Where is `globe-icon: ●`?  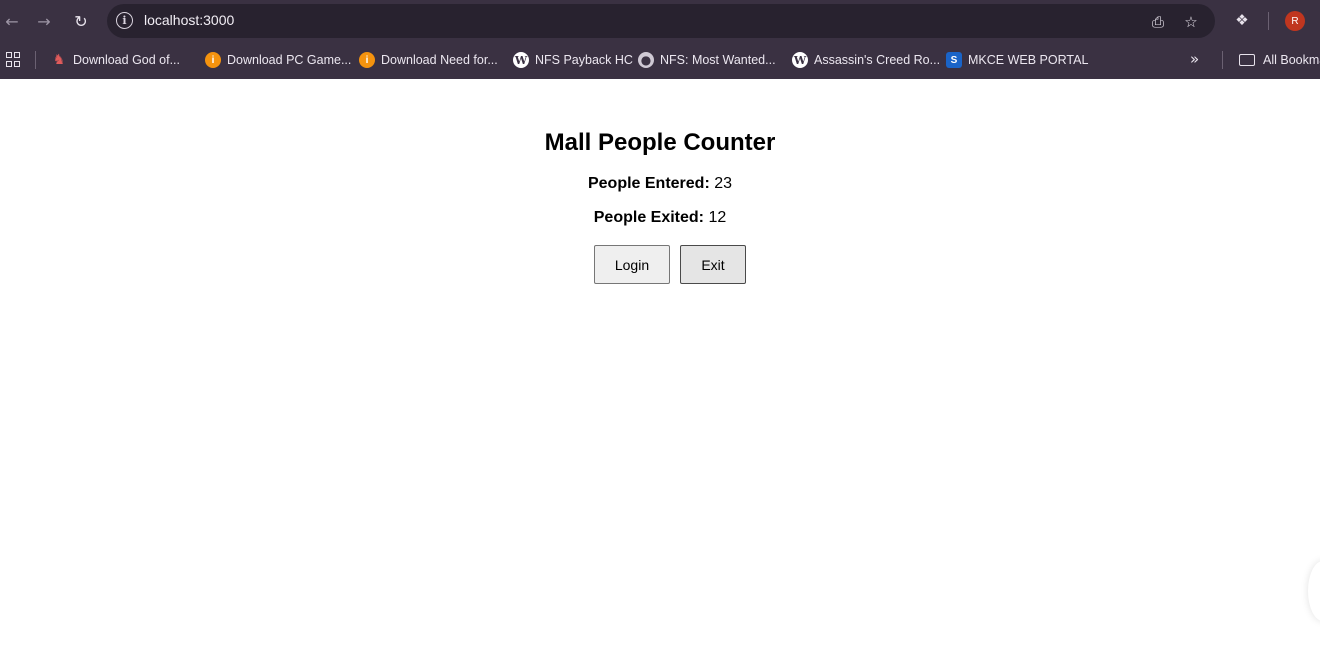
globe-icon: ● is located at coordinates (646, 60).